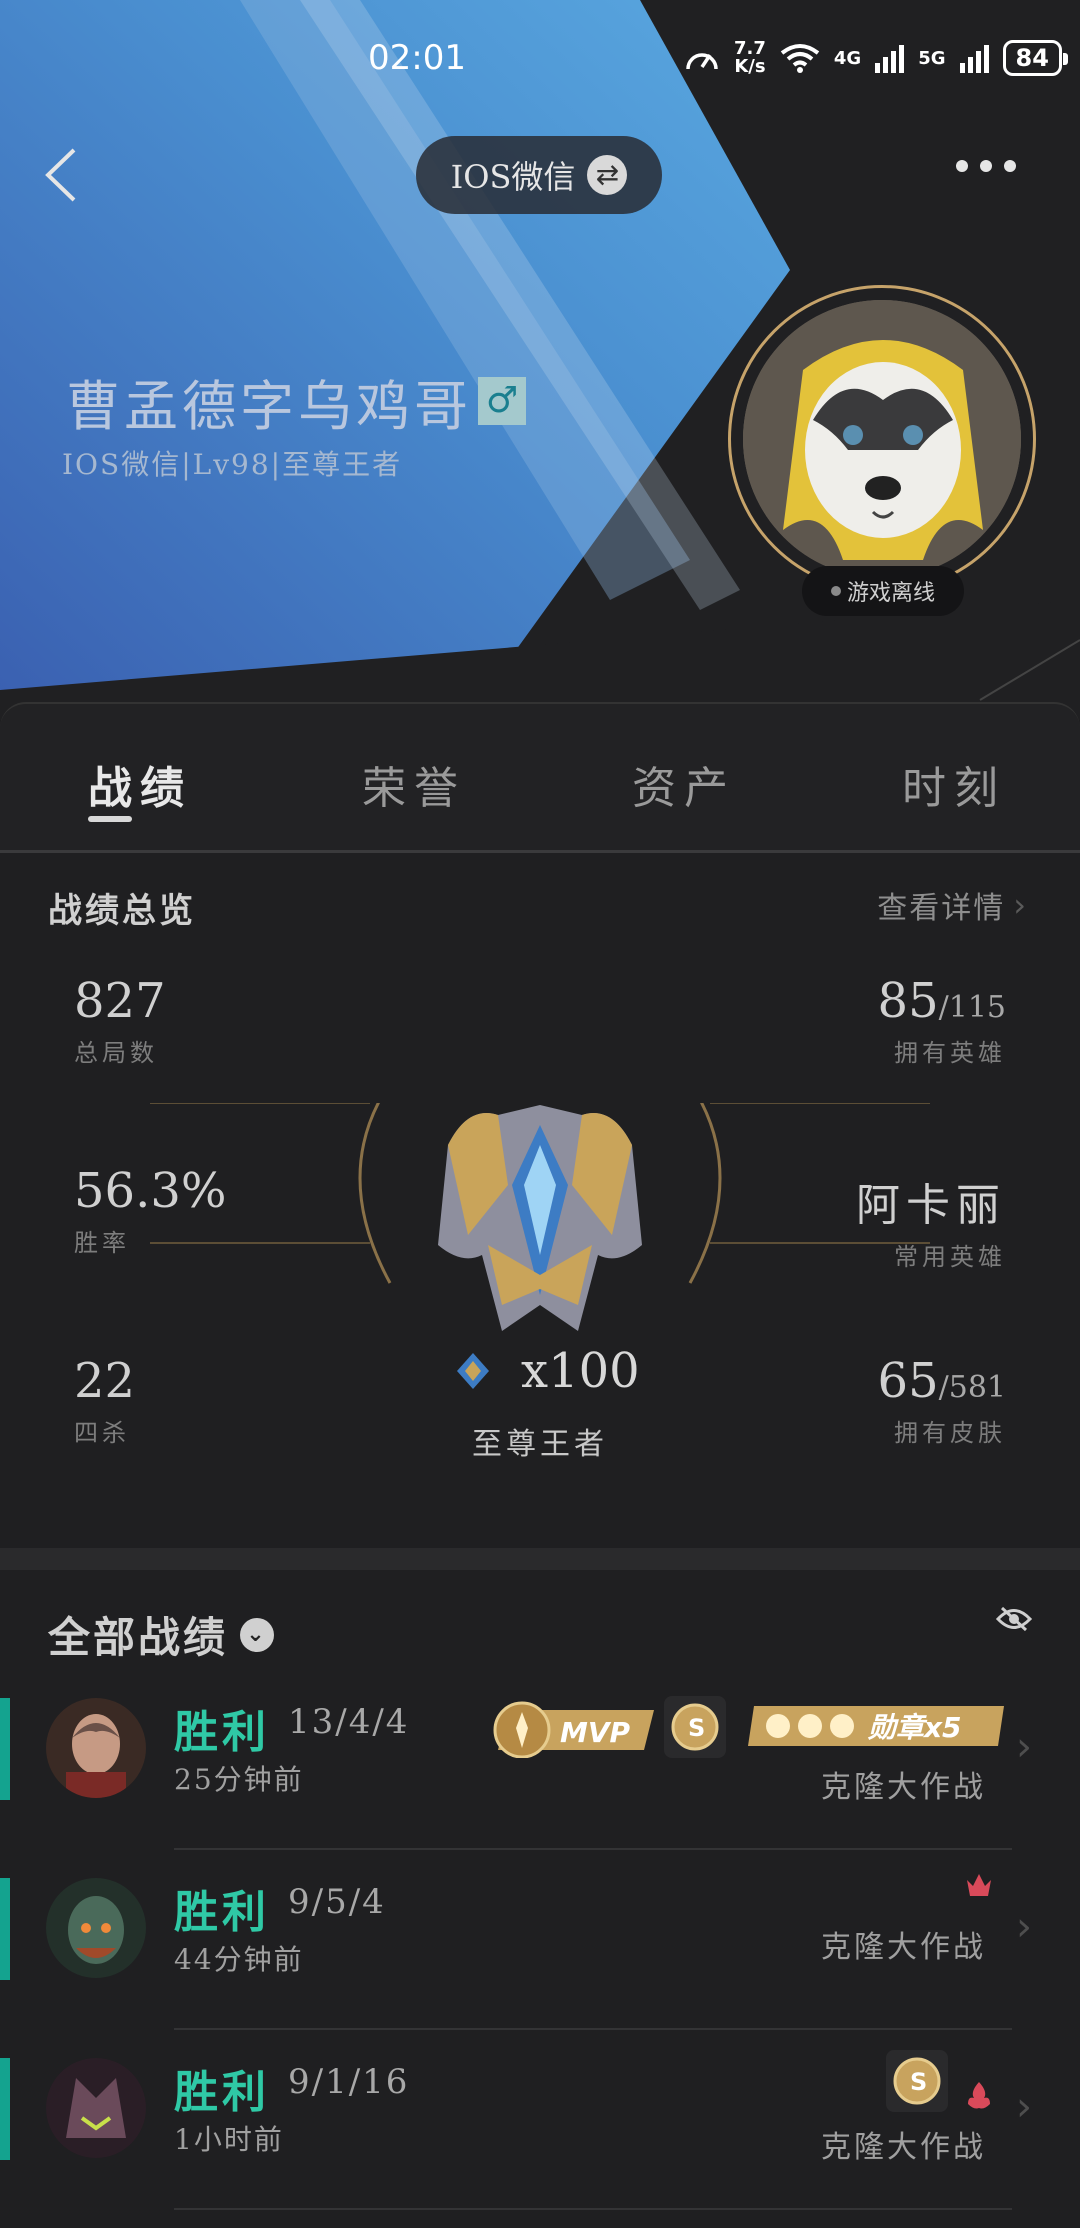 The image size is (1080, 2228). I want to click on mvp-badge-icon: MVP, so click(573, 1729).